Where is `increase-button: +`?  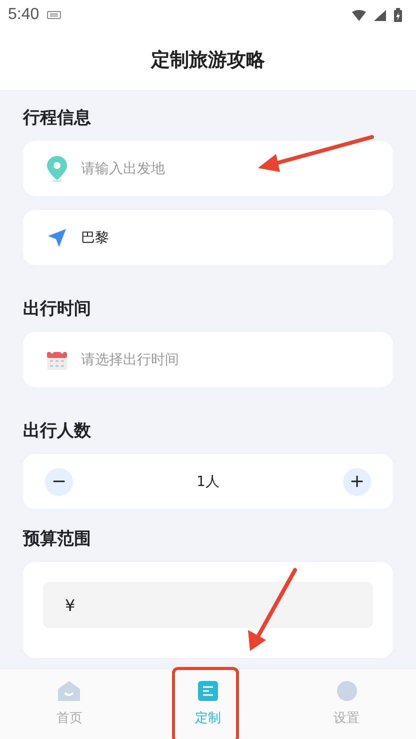 increase-button: + is located at coordinates (356, 482).